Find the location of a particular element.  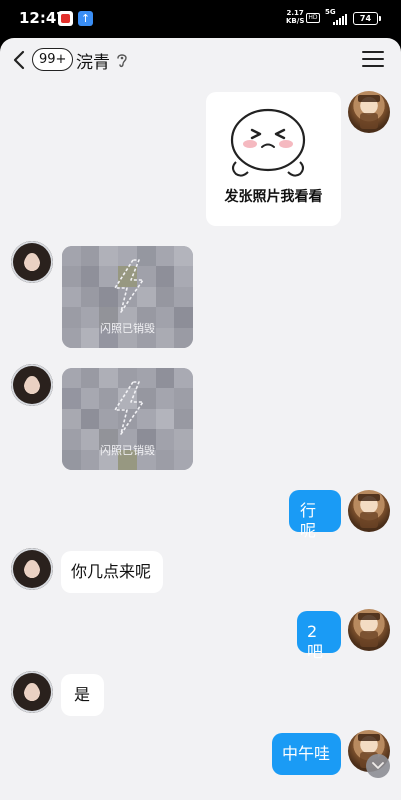

chat-header: 99+ 浣青 is located at coordinates (200, 61).